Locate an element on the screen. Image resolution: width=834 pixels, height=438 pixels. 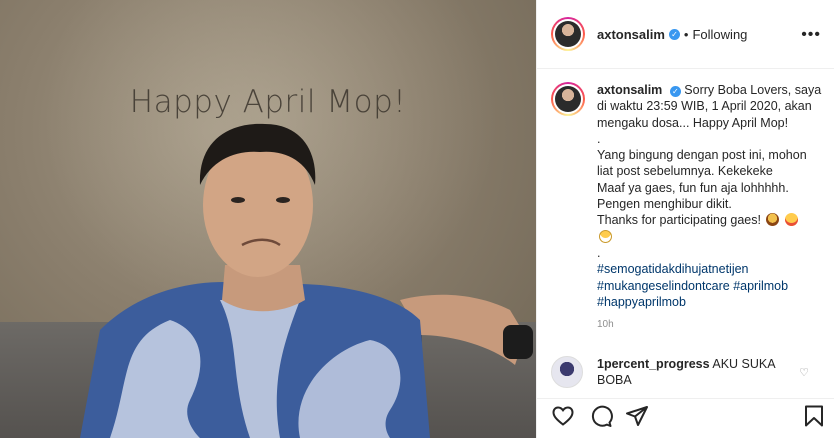
hashtag-link: #semogatidakdihujatnetijen is located at coordinates (711, 269).